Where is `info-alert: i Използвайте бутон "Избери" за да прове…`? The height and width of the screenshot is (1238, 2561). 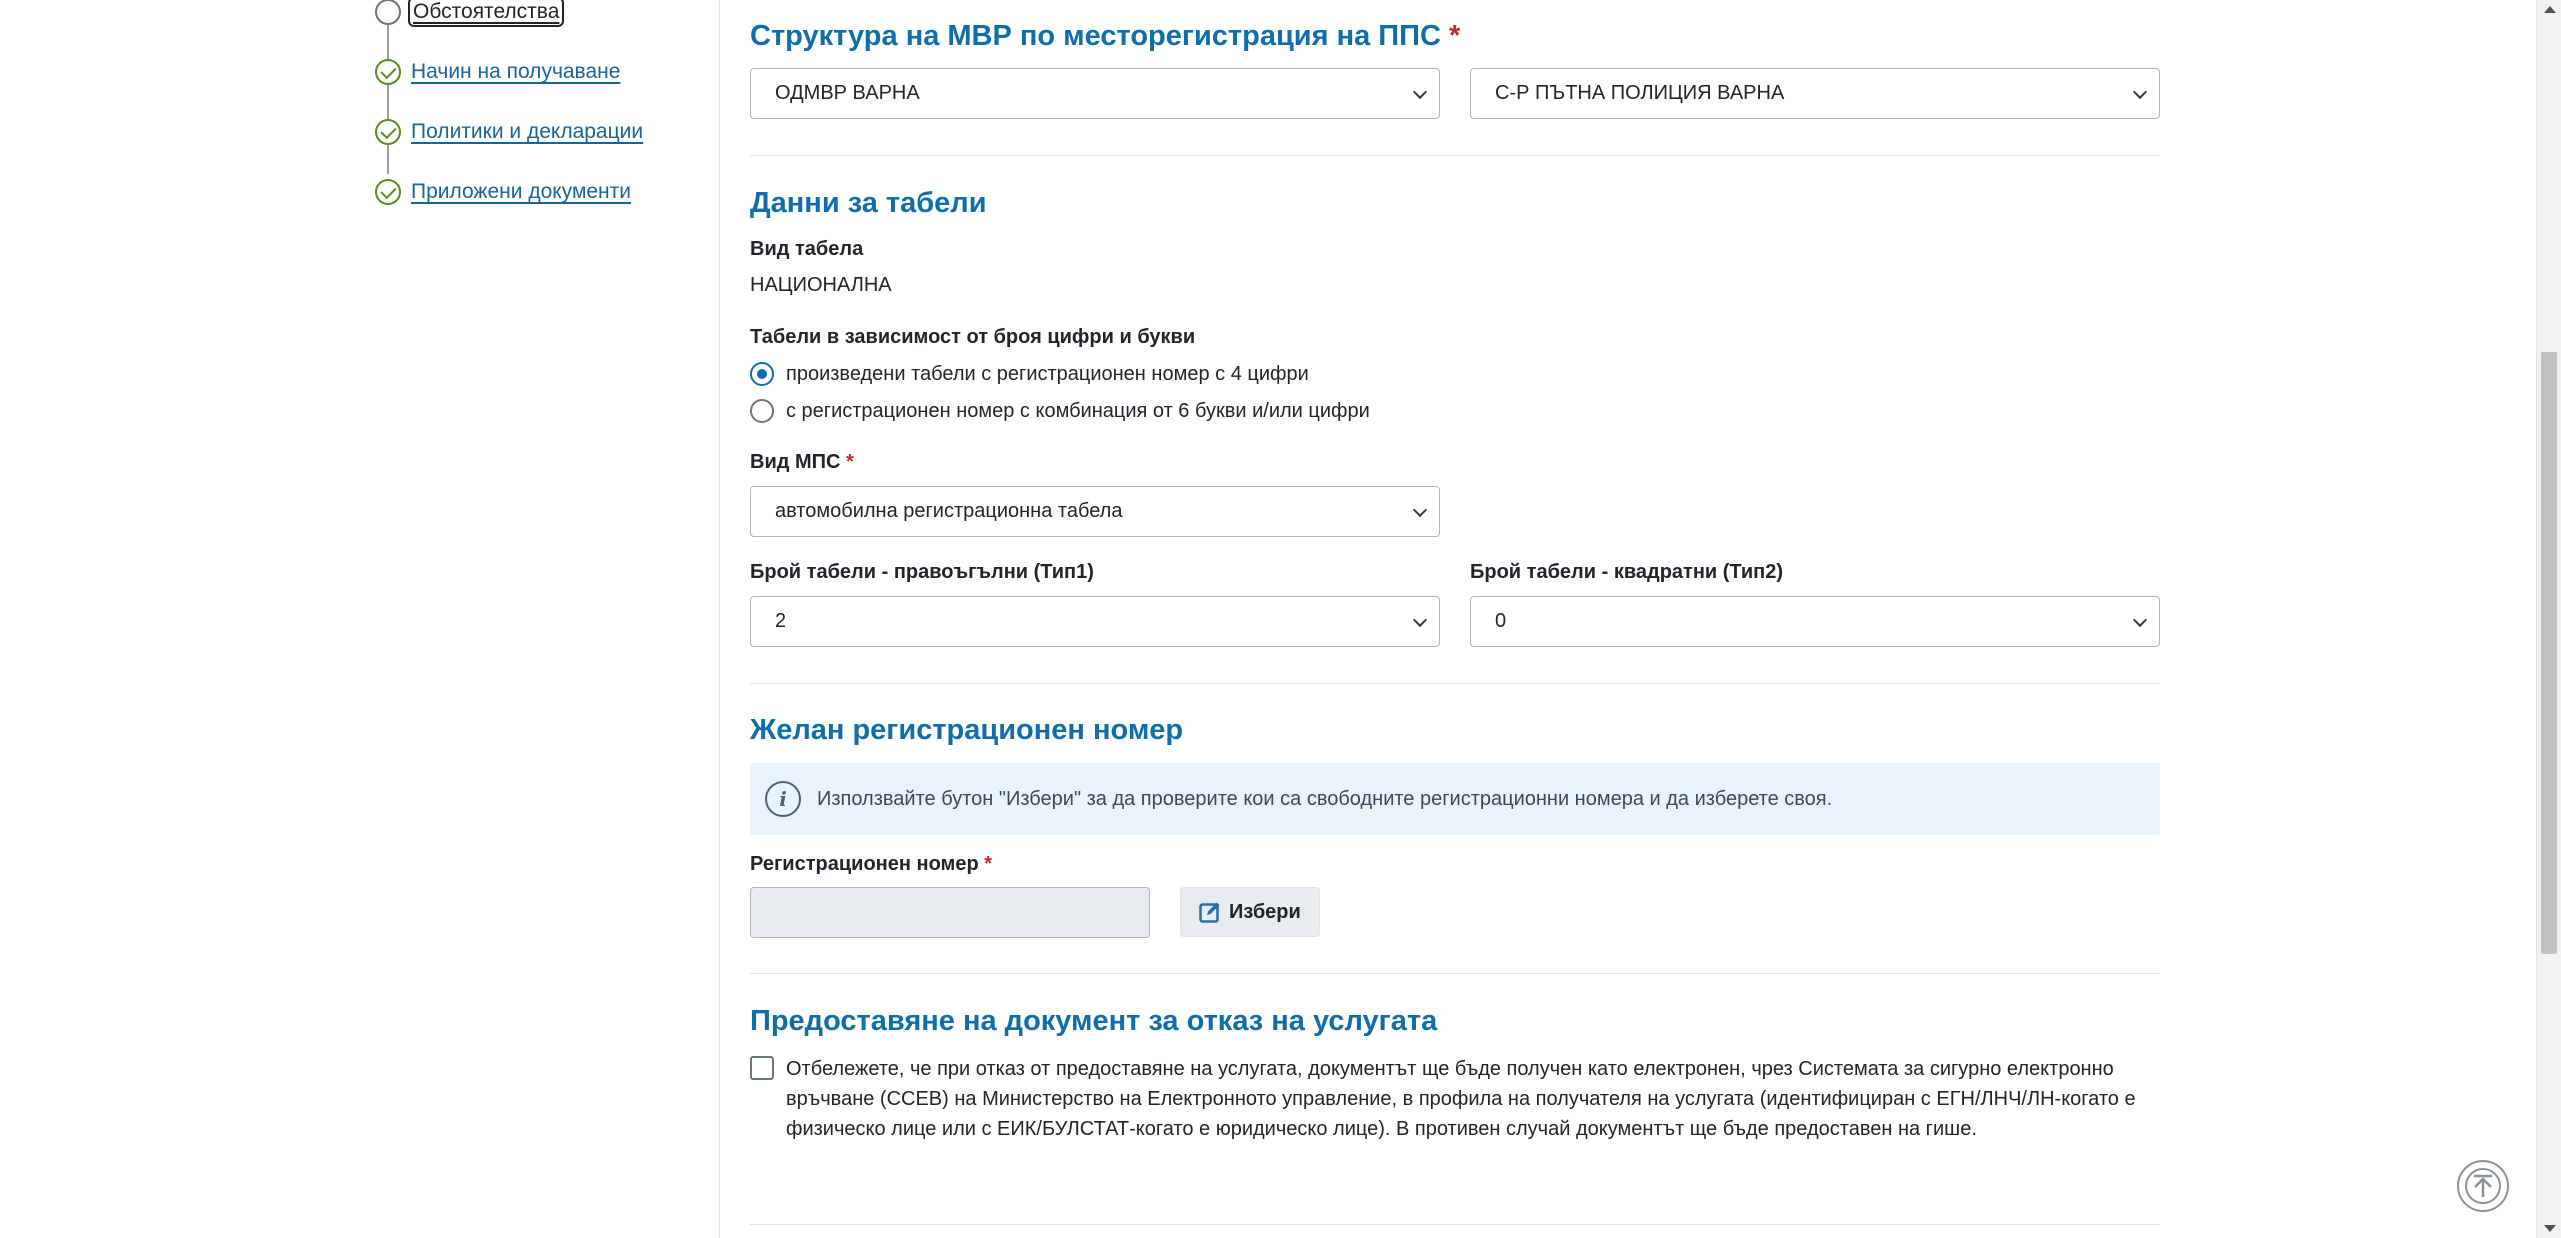
info-alert: i Използвайте бутон "Избери" за да прове… is located at coordinates (1455, 799).